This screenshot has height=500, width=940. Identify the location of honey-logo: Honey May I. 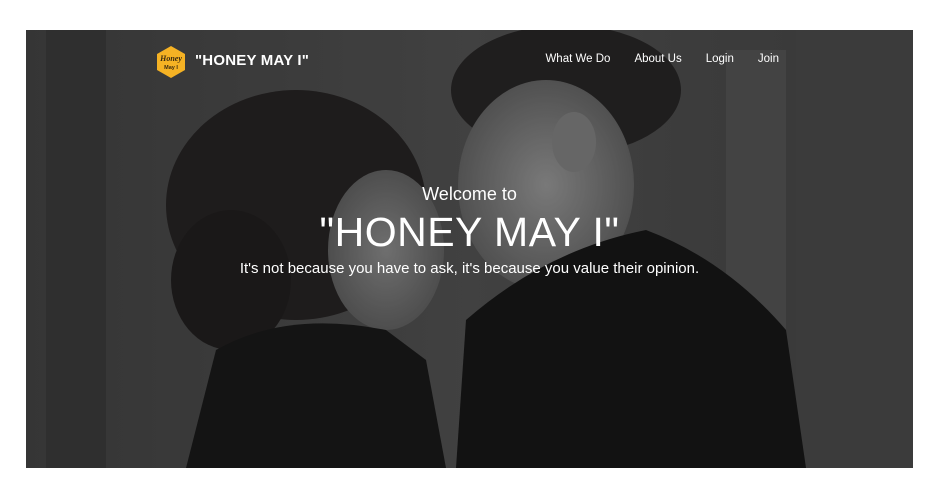
(171, 62).